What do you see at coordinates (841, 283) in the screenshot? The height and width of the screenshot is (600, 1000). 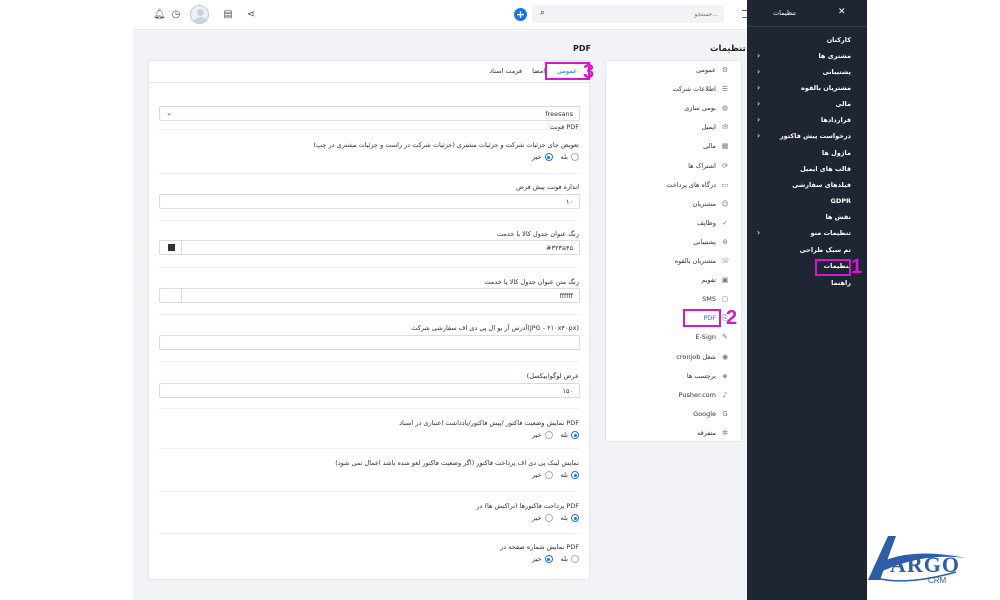 I see `sidebar-item: راهنما` at bounding box center [841, 283].